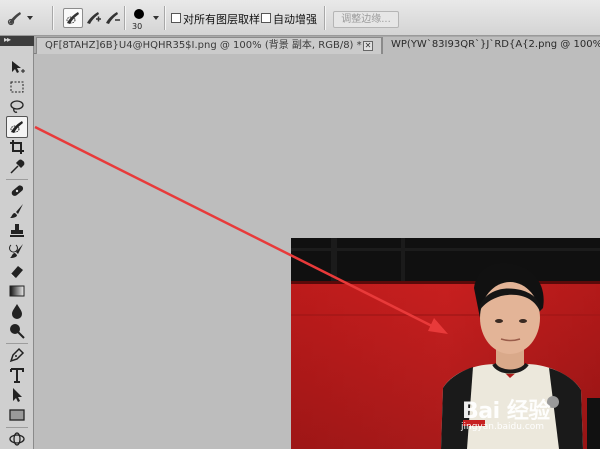 Image resolution: width=600 pixels, height=449 pixels. I want to click on brush-preview-icon, so click(139, 14).